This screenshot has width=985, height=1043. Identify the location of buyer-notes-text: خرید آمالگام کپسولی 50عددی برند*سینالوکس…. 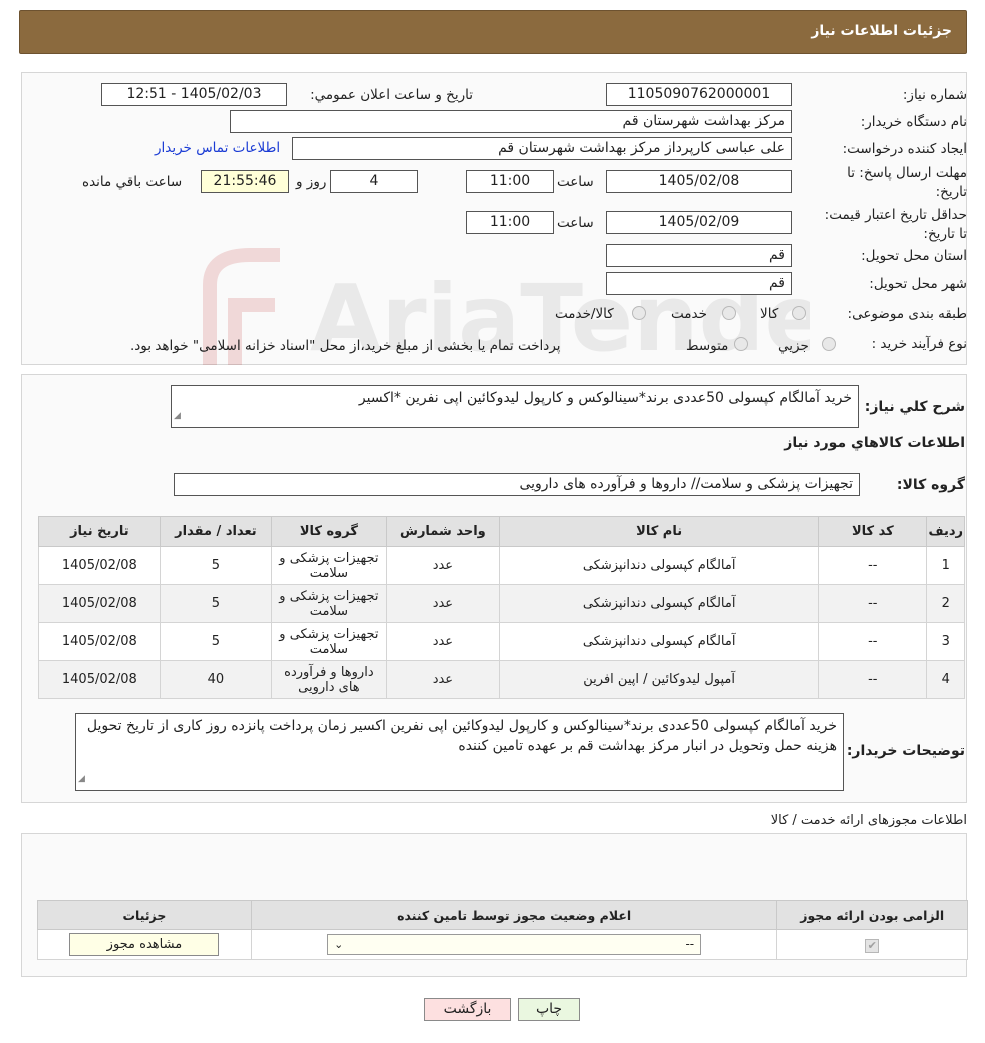
(461, 736).